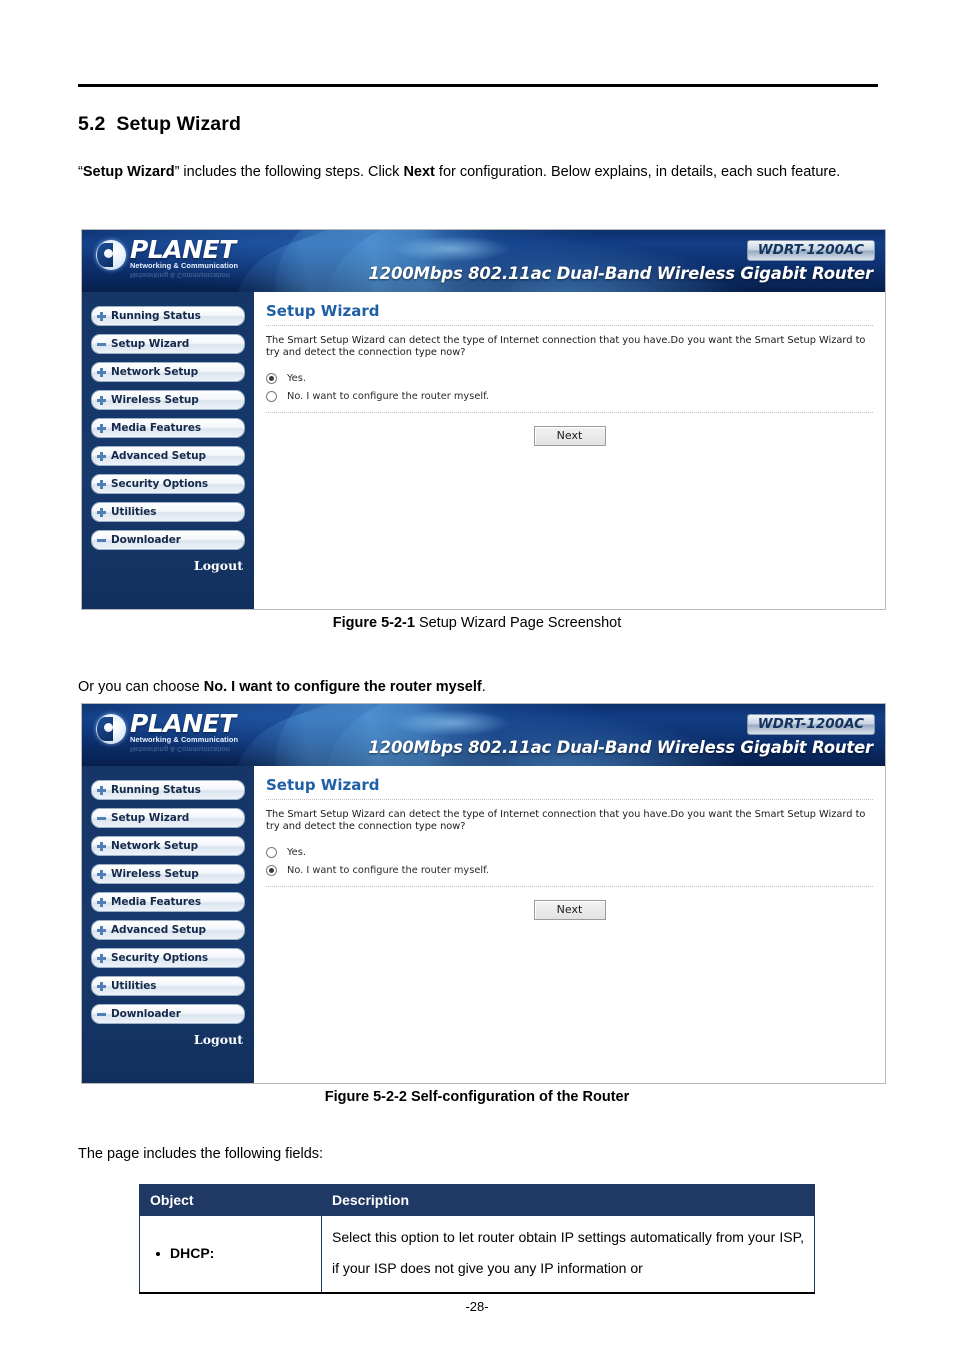 This screenshot has width=954, height=1350. Describe the element at coordinates (230, 1254) in the screenshot. I see `table-cell-object: DHCP:` at that location.